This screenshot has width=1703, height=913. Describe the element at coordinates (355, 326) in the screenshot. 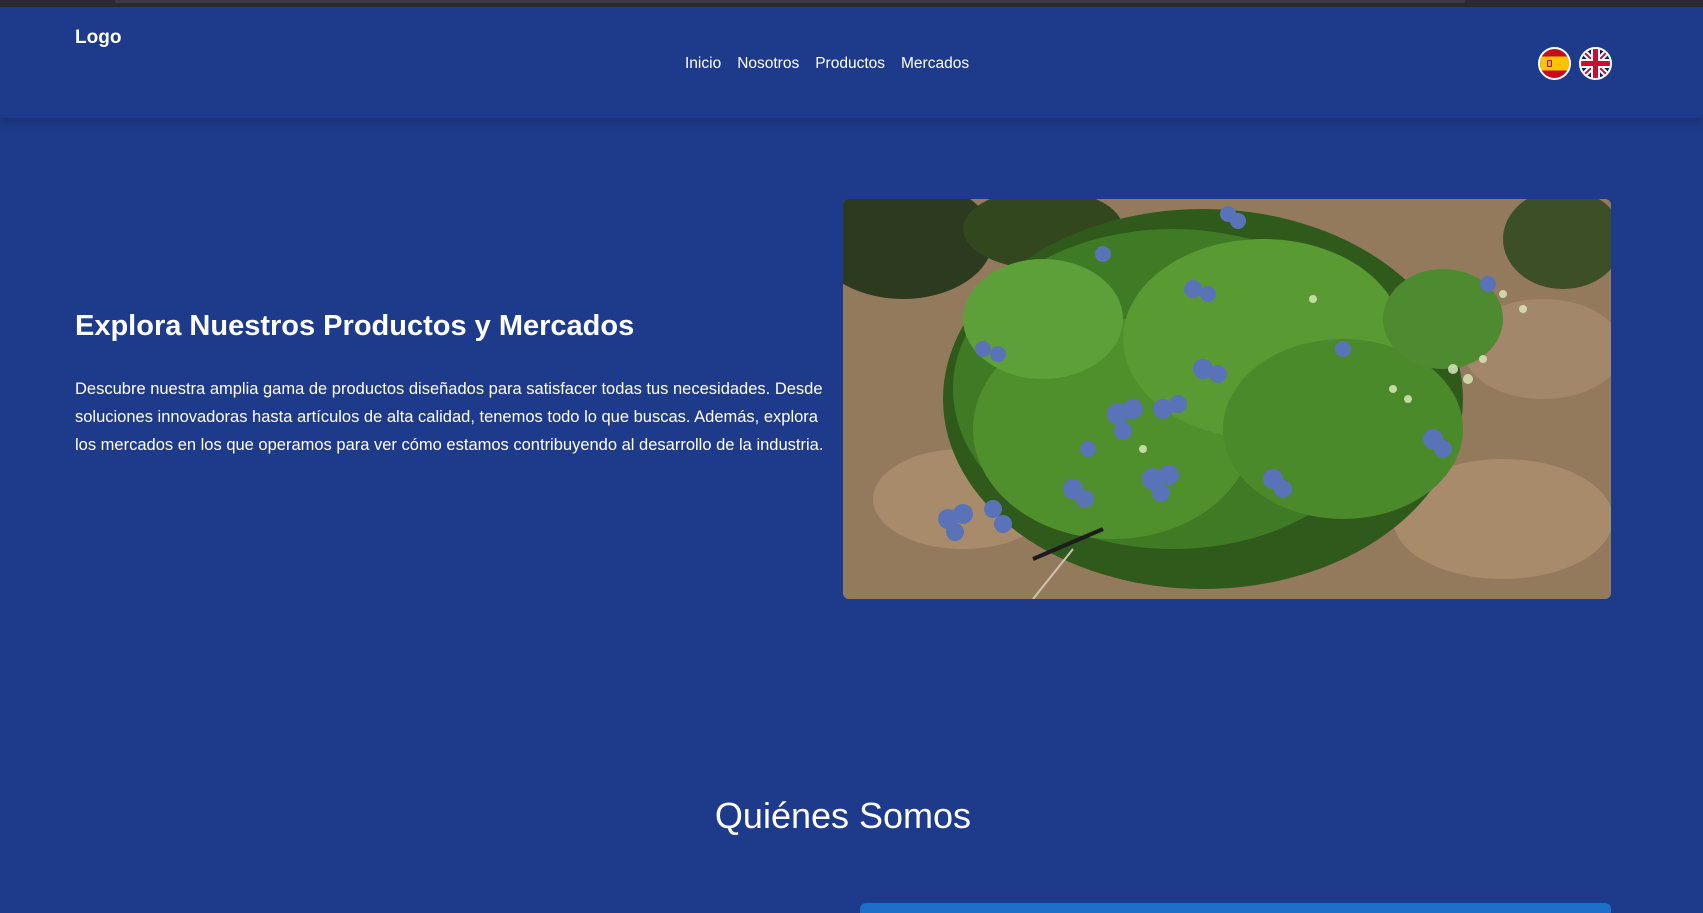

I see `hero-title: Explora Nuestros Productos y Mercados` at that location.